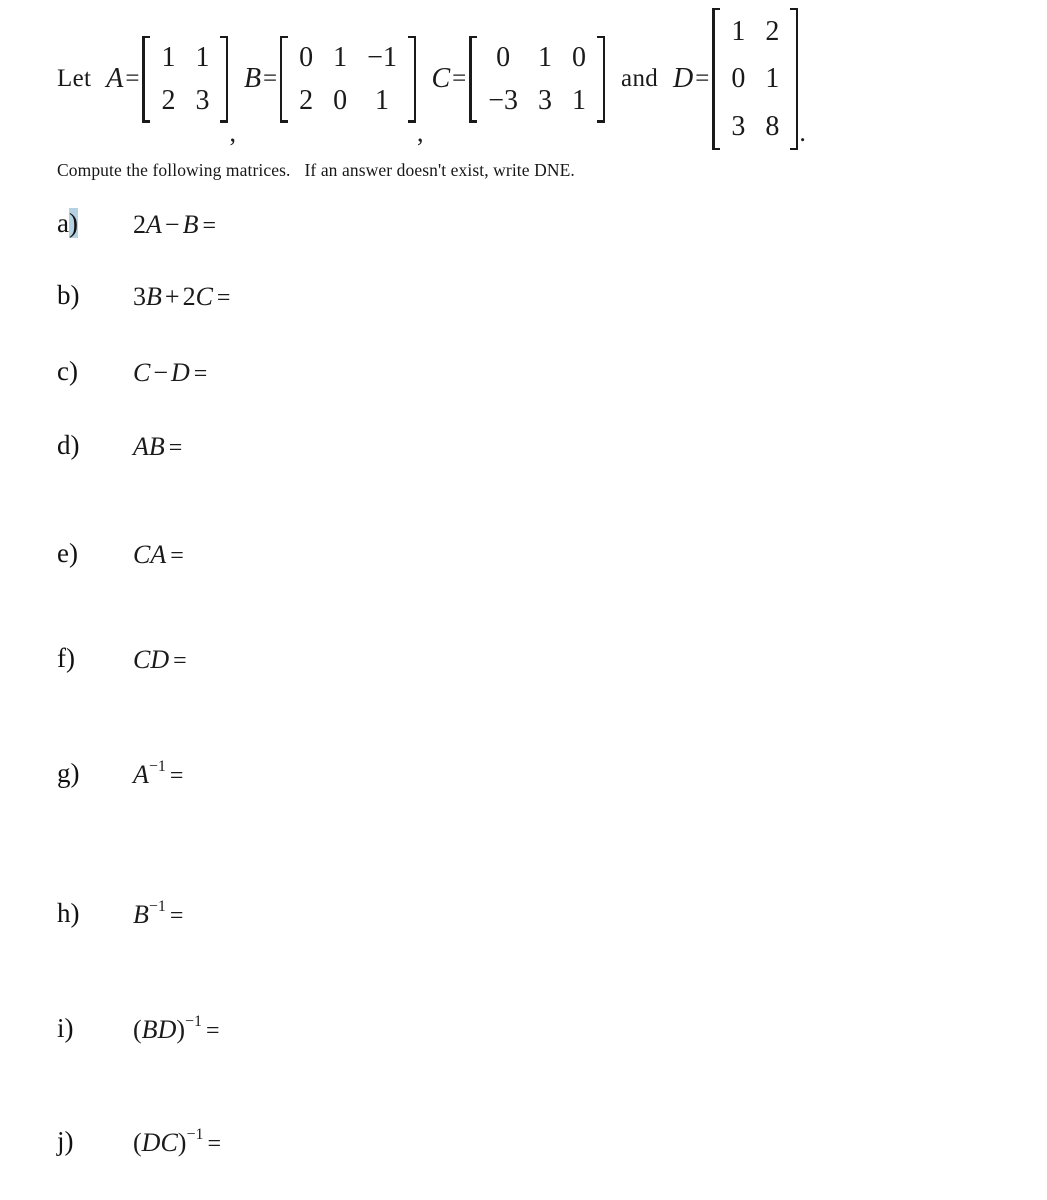 The width and height of the screenshot is (1047, 1200). I want to click on open-paren: (, so click(137, 1029).